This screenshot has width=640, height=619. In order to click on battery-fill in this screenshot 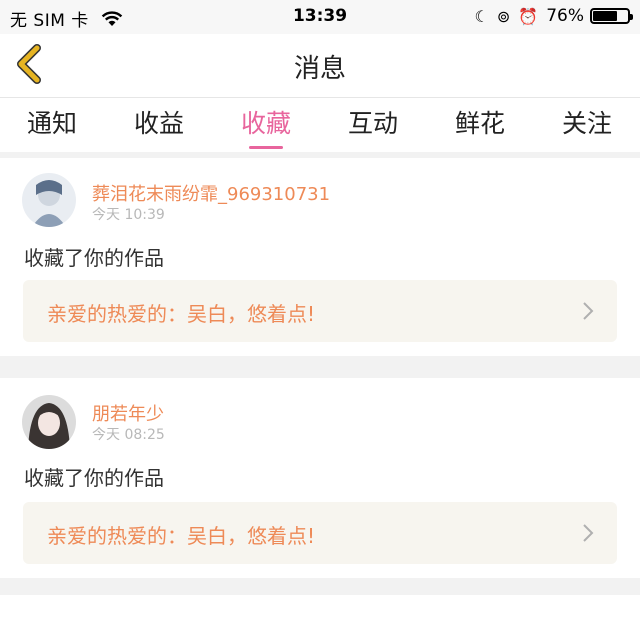, I will do `click(605, 16)`.